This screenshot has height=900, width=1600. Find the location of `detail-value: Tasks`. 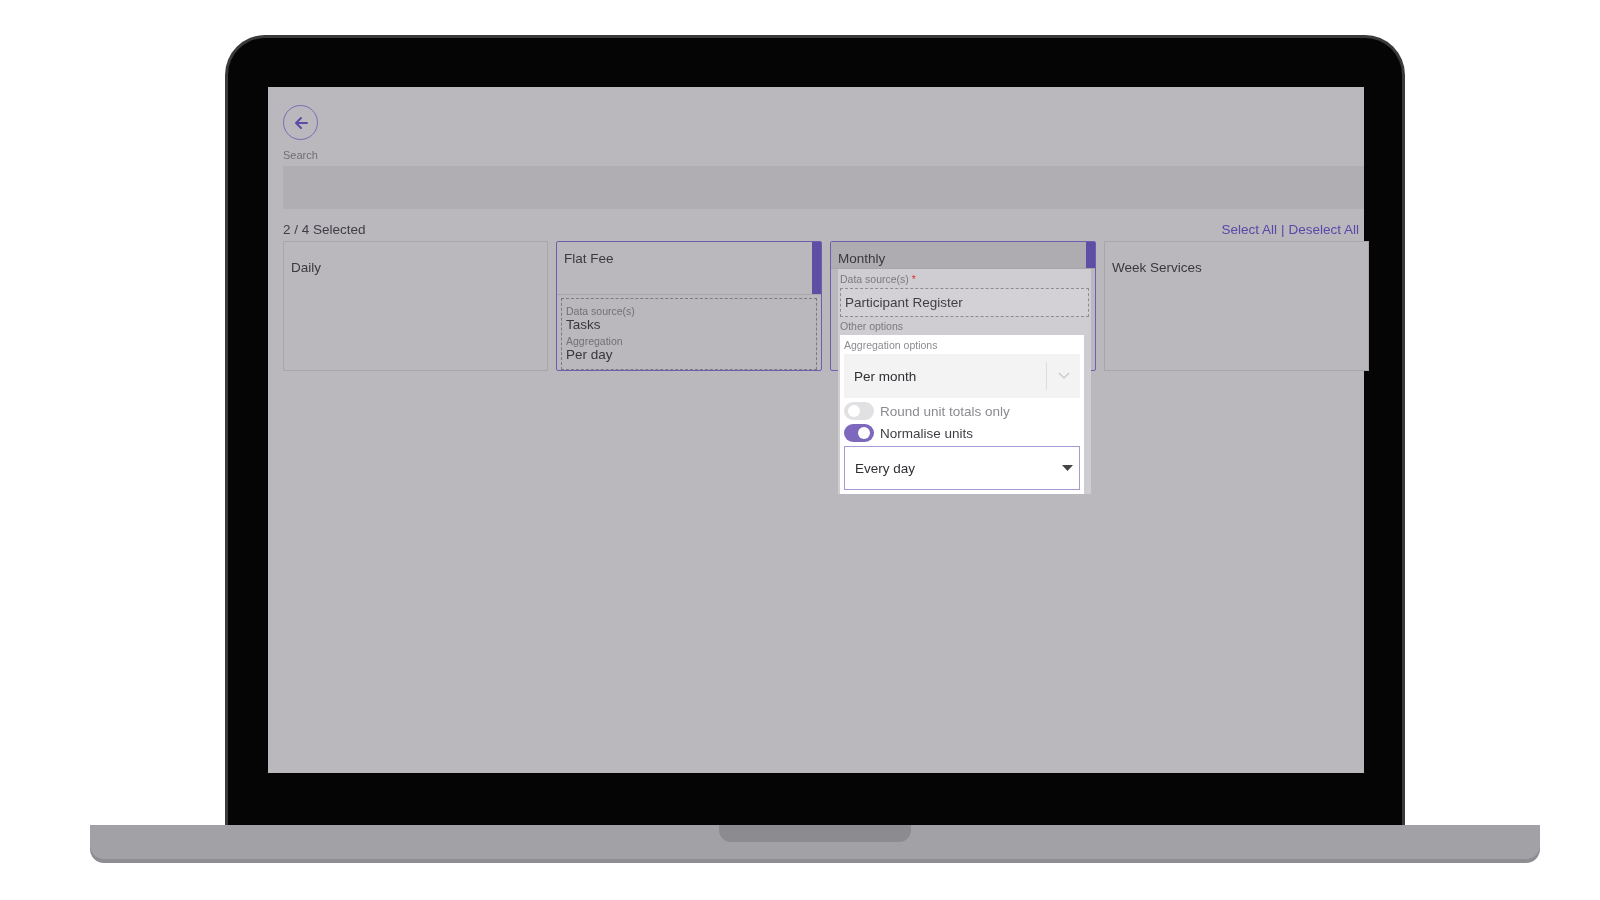

detail-value: Tasks is located at coordinates (584, 324).